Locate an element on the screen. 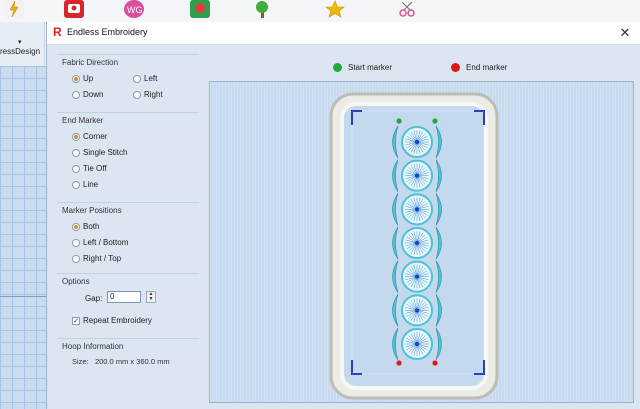 The width and height of the screenshot is (640, 409). options-title: Options is located at coordinates (76, 281).